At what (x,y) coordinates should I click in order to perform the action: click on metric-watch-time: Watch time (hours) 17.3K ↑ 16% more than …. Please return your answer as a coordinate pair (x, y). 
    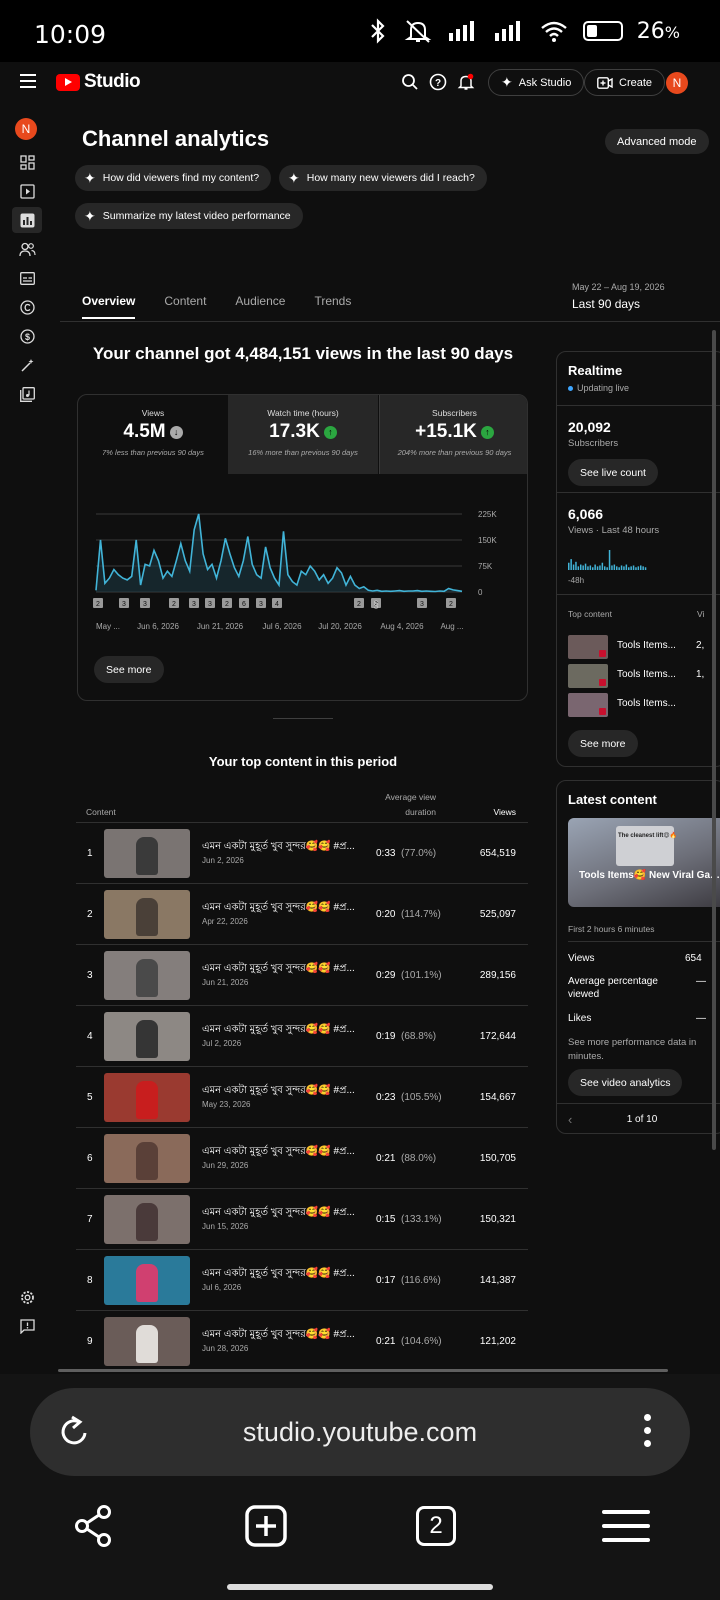
    Looking at the image, I should click on (303, 434).